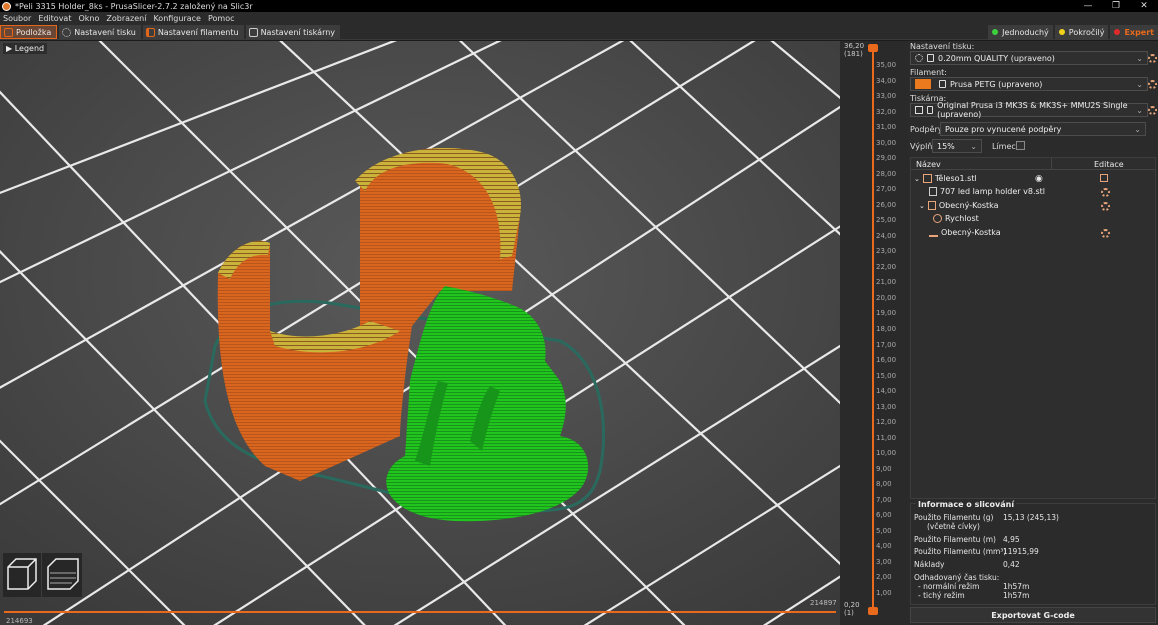 Image resolution: width=1158 pixels, height=625 pixels. I want to click on menu-file: Soubor, so click(17, 18).